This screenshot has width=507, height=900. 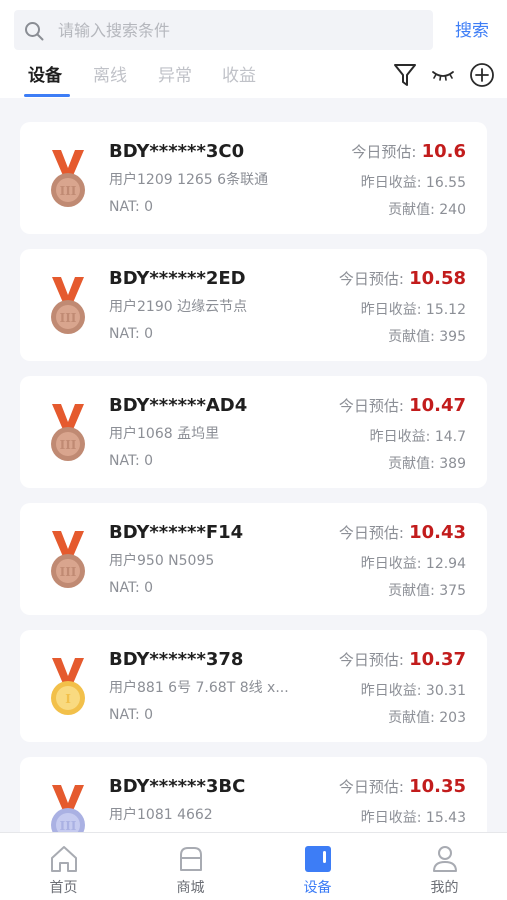 I want to click on tab-offline: 离线, so click(x=110, y=76).